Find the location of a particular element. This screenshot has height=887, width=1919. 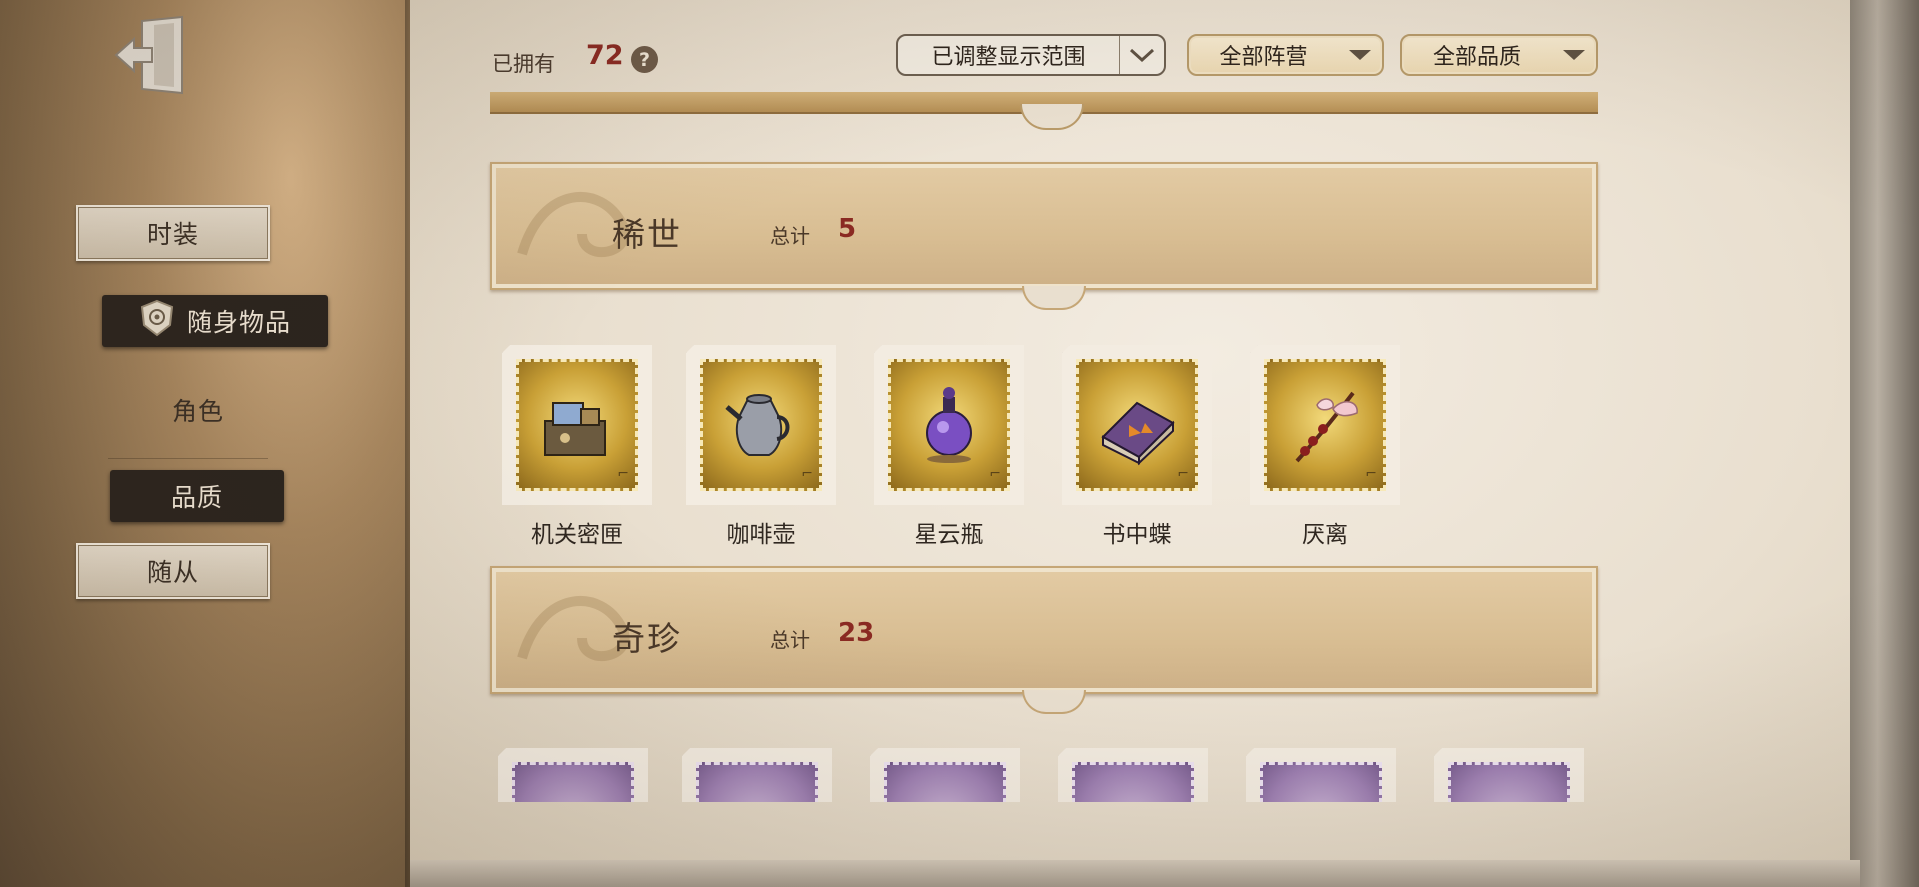

item-name: 咖啡壶 is located at coordinates (761, 535).